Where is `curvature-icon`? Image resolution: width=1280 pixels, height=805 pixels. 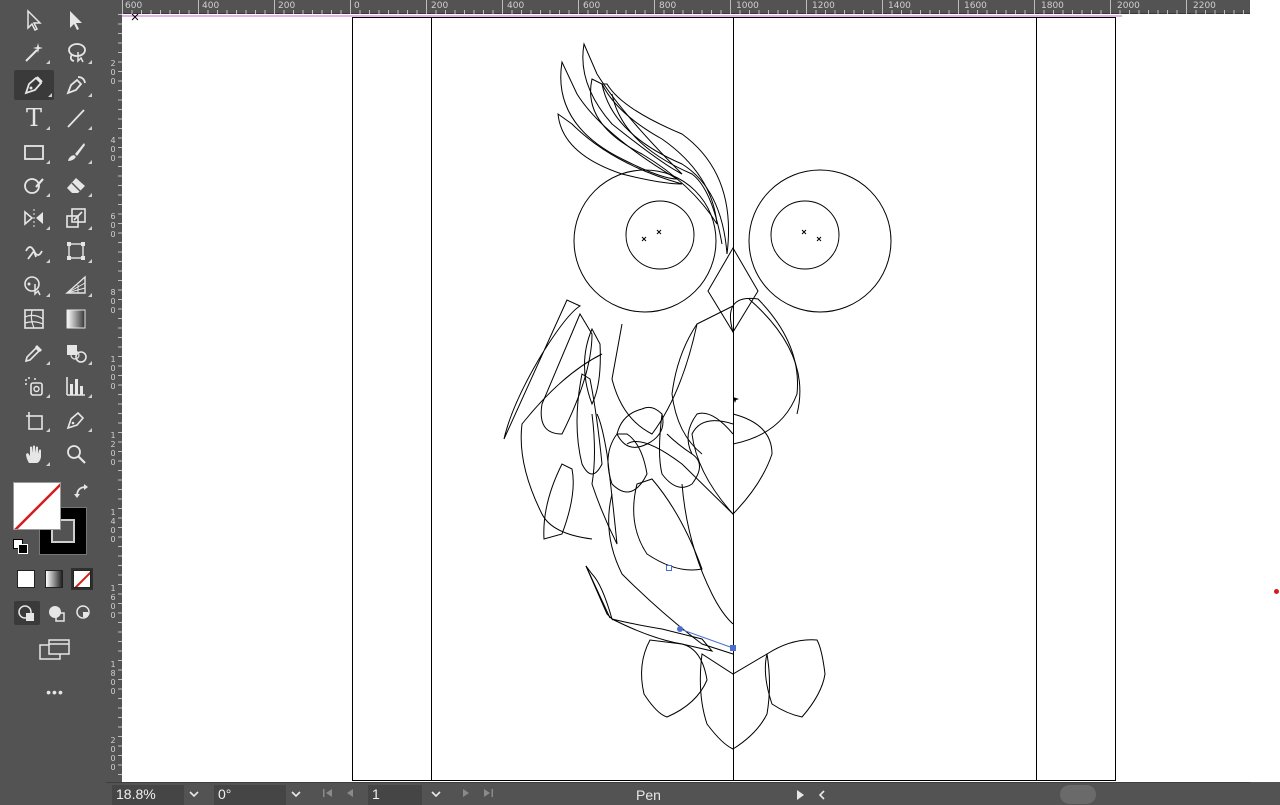
curvature-icon is located at coordinates (76, 85).